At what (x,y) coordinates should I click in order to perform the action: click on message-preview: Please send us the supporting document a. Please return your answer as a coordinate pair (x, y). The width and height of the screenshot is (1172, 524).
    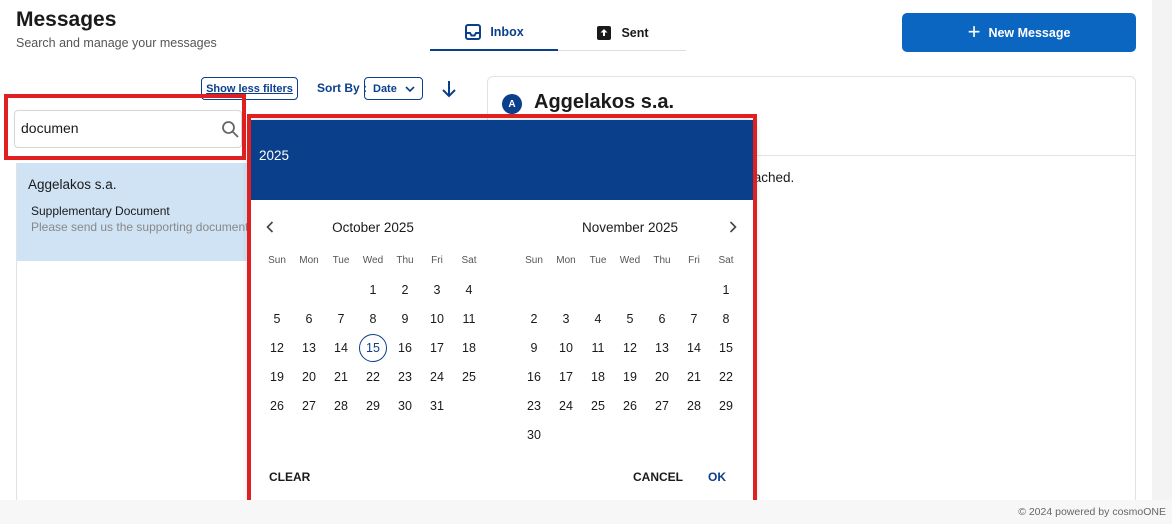
    Looking at the image, I should click on (140, 227).